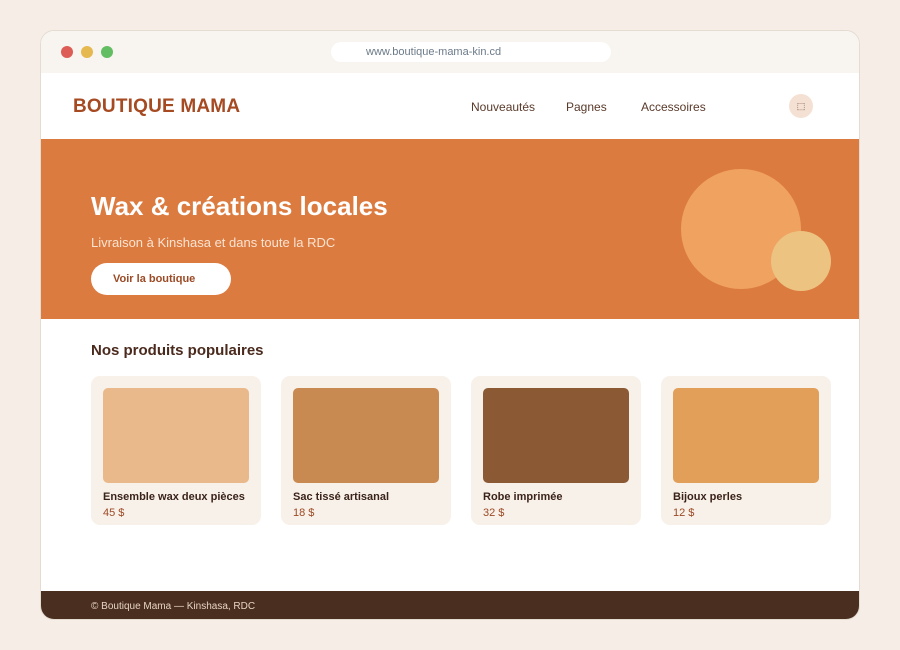  Describe the element at coordinates (586, 107) in the screenshot. I see `nav-link-pagnes: Pagnes` at that location.